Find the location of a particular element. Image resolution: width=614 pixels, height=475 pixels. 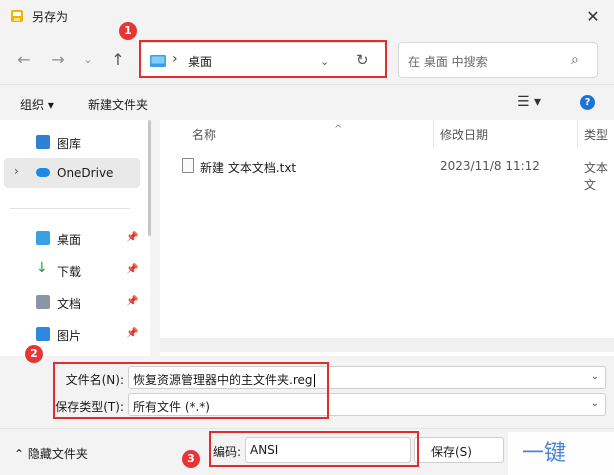

command-bar: 组织 ▾ 新建文件夹 ☰ ▾ ? is located at coordinates (307, 102).